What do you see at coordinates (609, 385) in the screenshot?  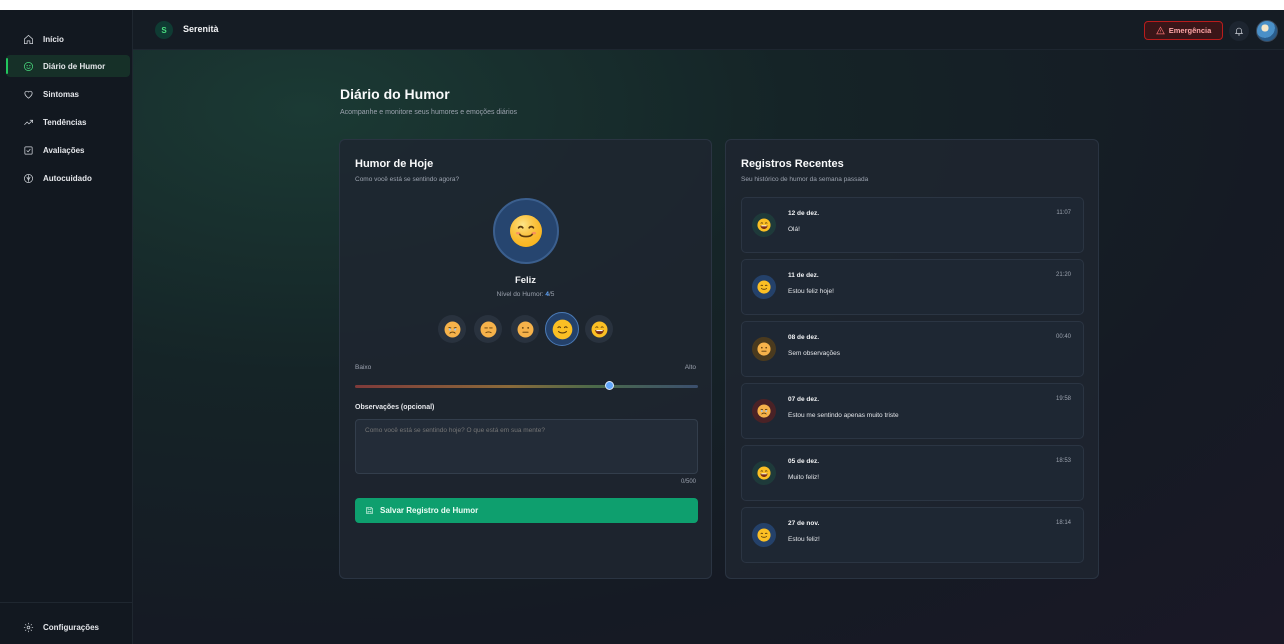 I see `mood-slider-thumb` at bounding box center [609, 385].